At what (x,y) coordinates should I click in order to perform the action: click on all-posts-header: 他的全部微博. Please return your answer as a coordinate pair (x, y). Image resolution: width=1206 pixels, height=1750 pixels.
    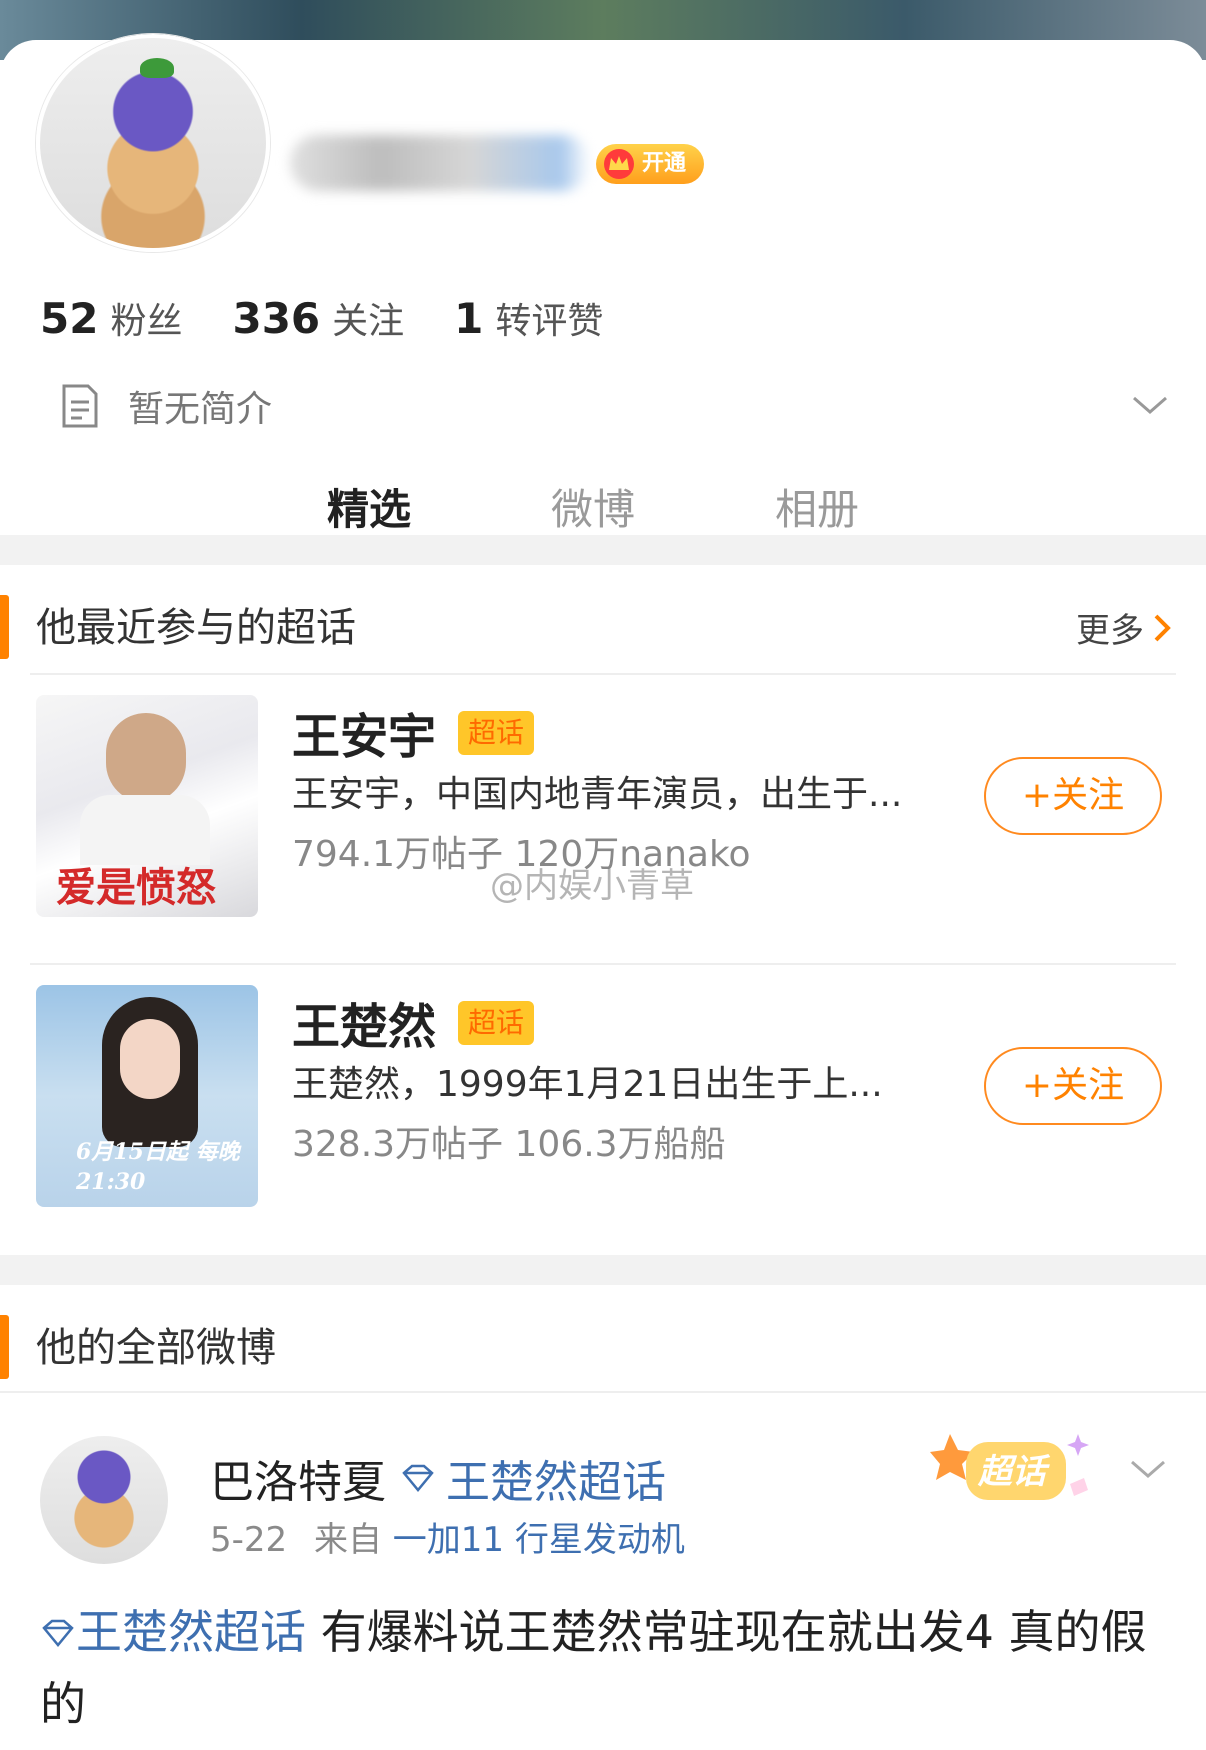
    Looking at the image, I should click on (603, 1340).